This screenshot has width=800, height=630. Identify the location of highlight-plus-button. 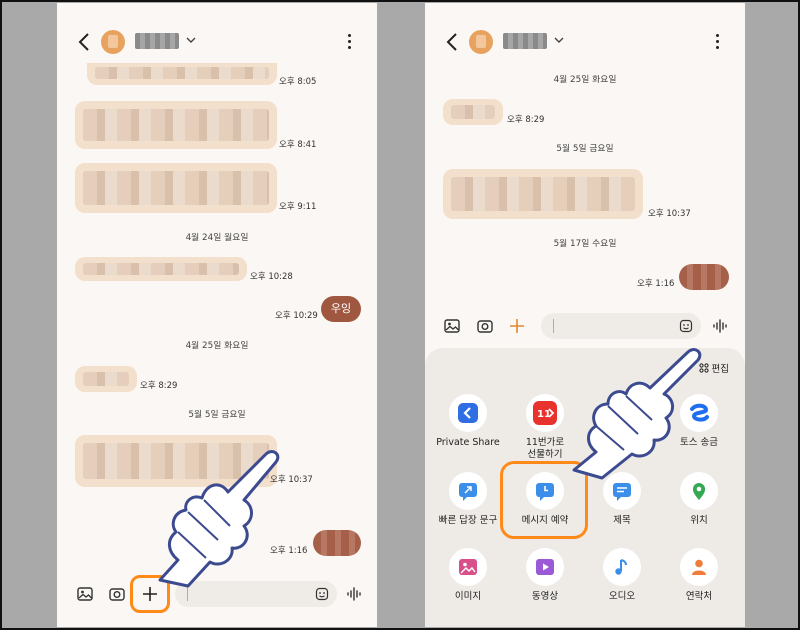
(150, 594).